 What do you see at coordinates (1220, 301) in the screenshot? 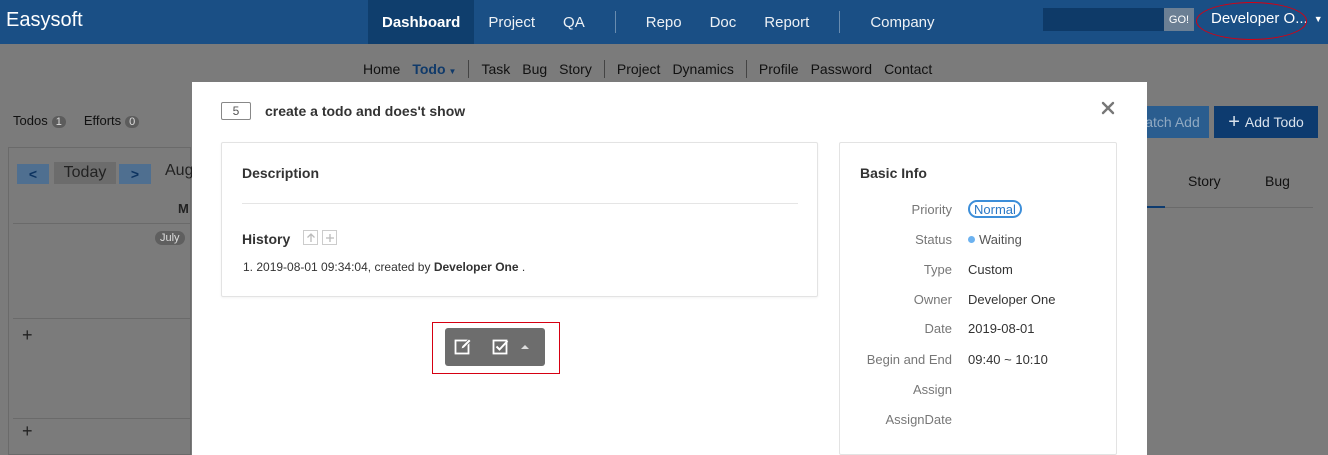
I see `right-panel` at bounding box center [1220, 301].